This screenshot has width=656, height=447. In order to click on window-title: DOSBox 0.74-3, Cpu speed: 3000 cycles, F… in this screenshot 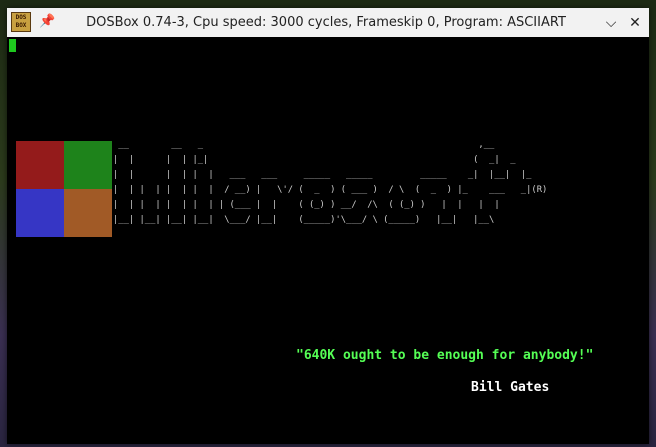, I will do `click(326, 22)`.